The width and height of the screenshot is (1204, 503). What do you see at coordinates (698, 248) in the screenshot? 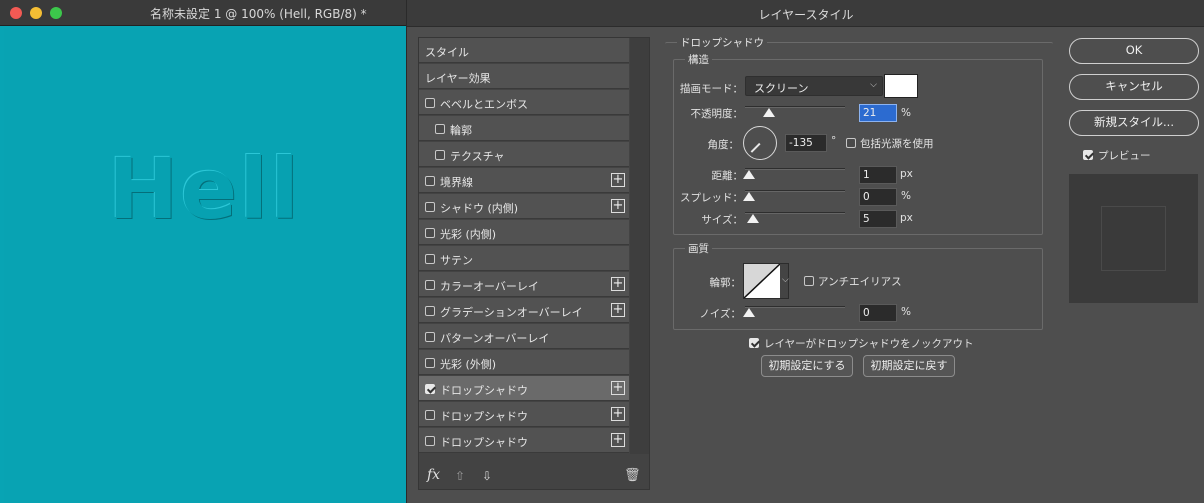
I see `quality-title: 画質` at bounding box center [698, 248].